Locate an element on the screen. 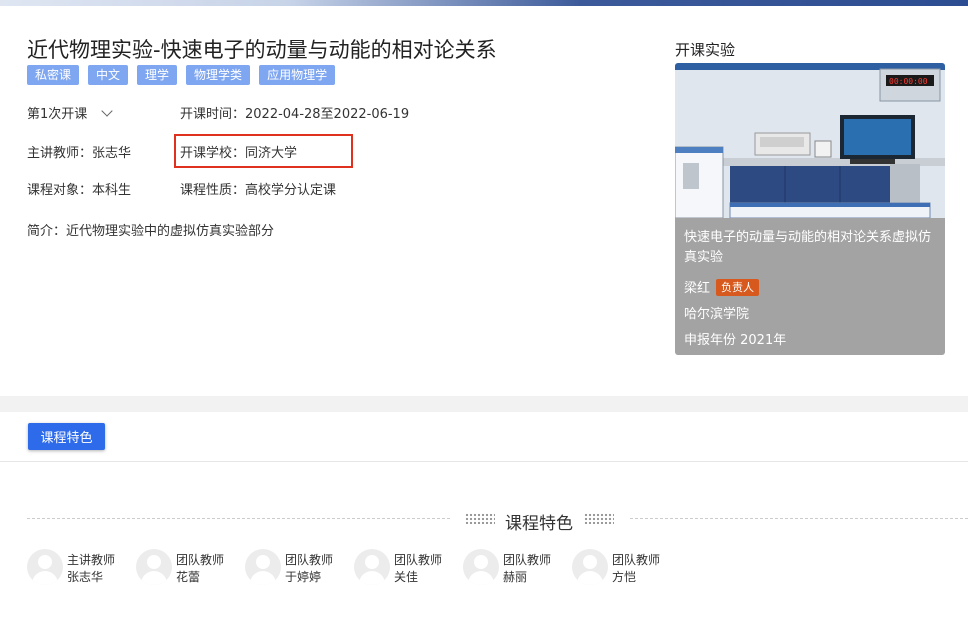  section-title: 课程特色 is located at coordinates (539, 524).